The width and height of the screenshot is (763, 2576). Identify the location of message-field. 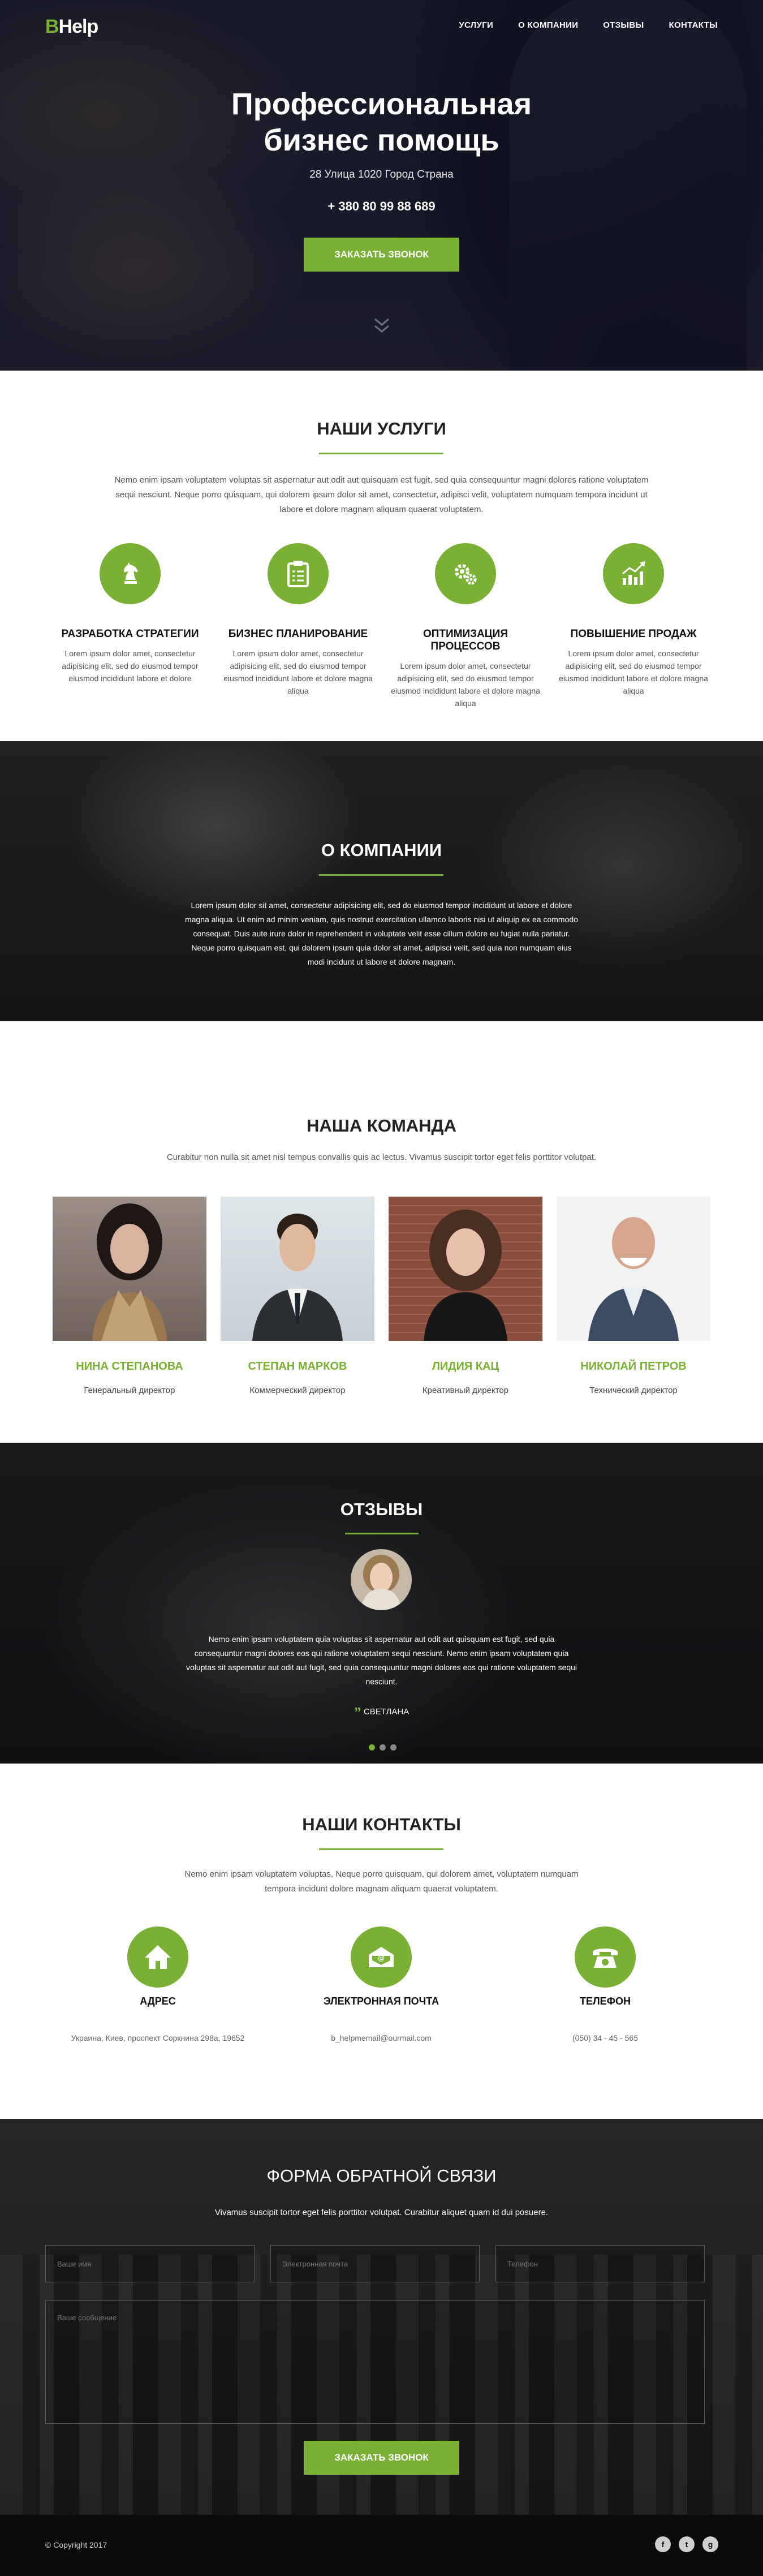
(375, 2362).